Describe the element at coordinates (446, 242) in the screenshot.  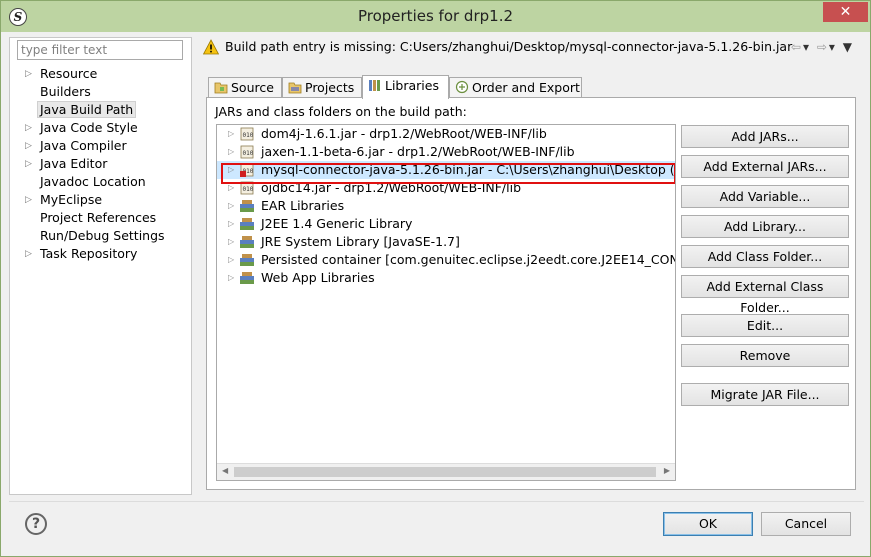
I see `tree-row: ▷ JRE System Library [JavaSE-1.7]` at that location.